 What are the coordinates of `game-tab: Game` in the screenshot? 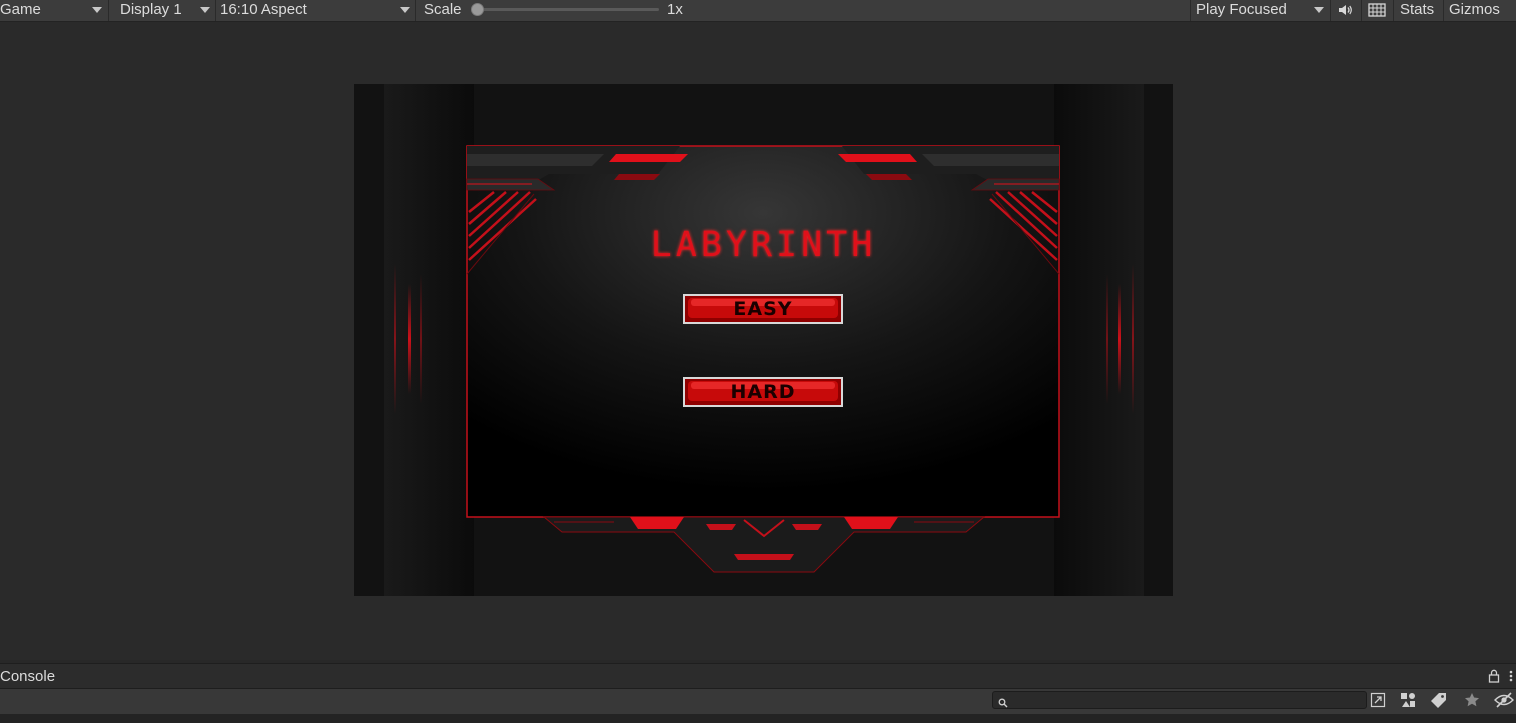 It's located at (54, 10).